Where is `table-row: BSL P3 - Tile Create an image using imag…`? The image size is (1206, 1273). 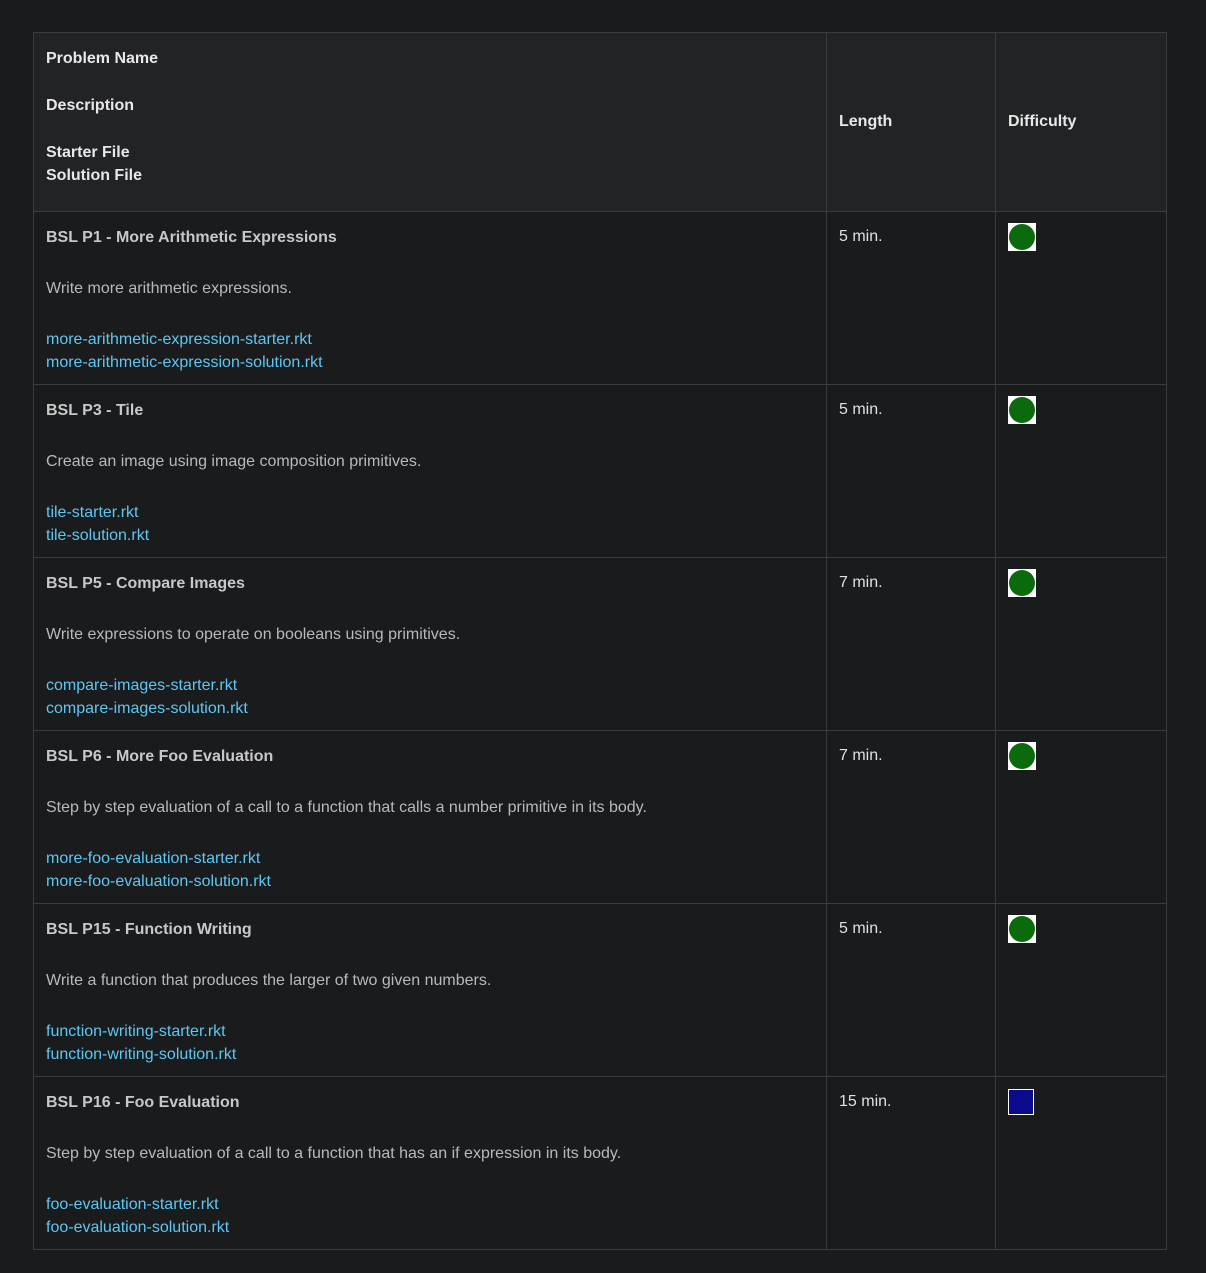 table-row: BSL P3 - Tile Create an image using imag… is located at coordinates (600, 471).